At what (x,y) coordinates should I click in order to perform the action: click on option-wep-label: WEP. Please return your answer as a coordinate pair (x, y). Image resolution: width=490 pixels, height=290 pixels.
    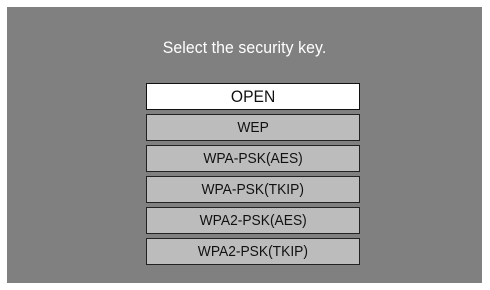
    Looking at the image, I should click on (253, 127).